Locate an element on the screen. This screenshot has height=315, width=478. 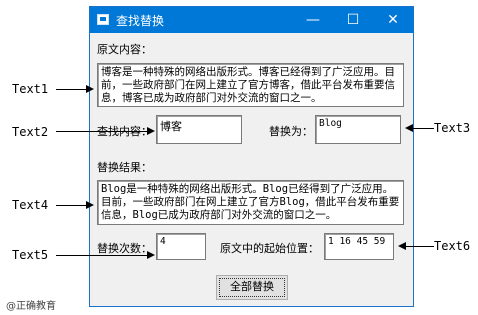
callout-text4-arrow is located at coordinates (90, 205).